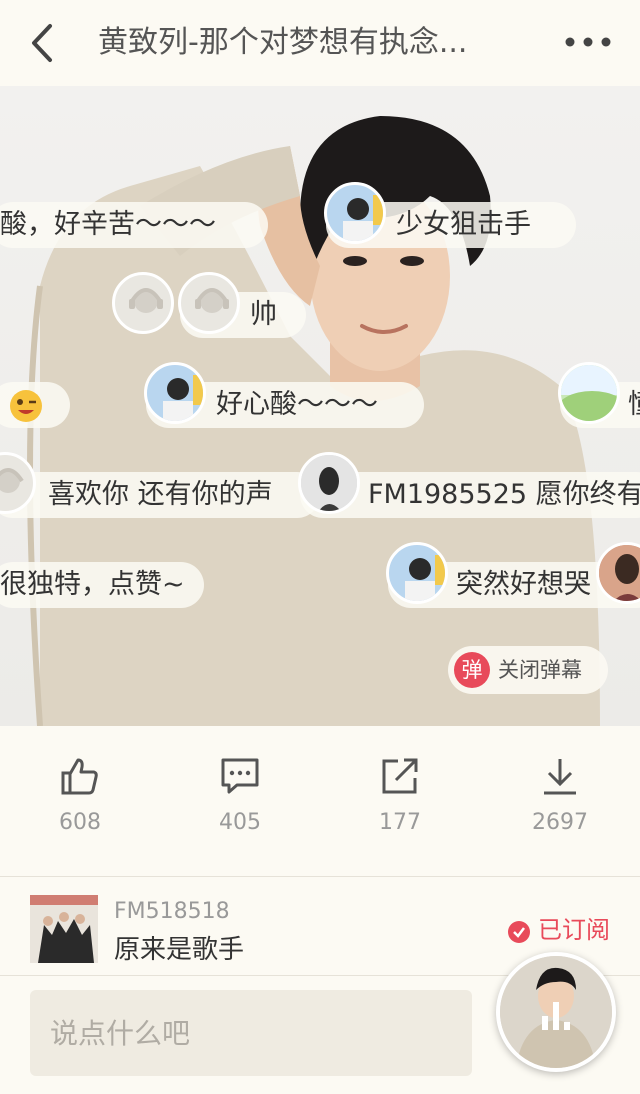 The image size is (640, 1094). Describe the element at coordinates (472, 670) in the screenshot. I see `danmaku-icon: 弹` at that location.